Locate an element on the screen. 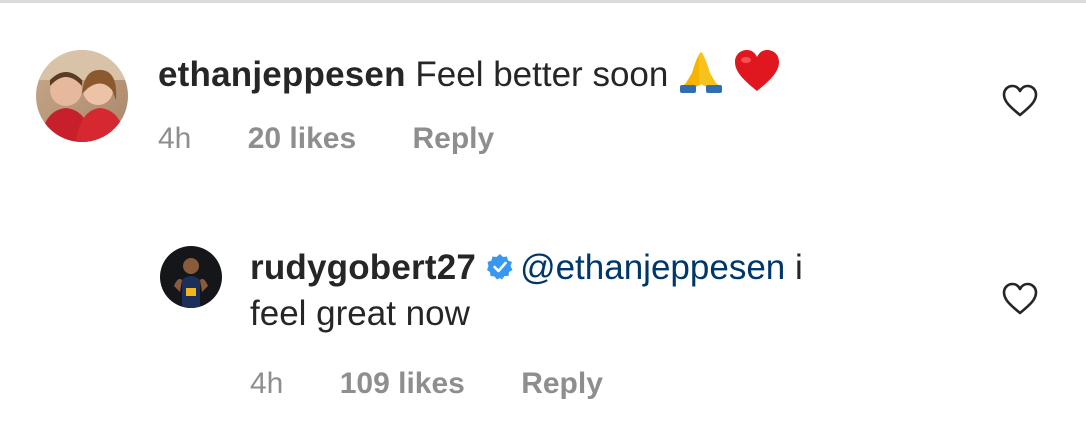 The image size is (1086, 433). comment-meta: 4h 109 likes Reply is located at coordinates (426, 384).